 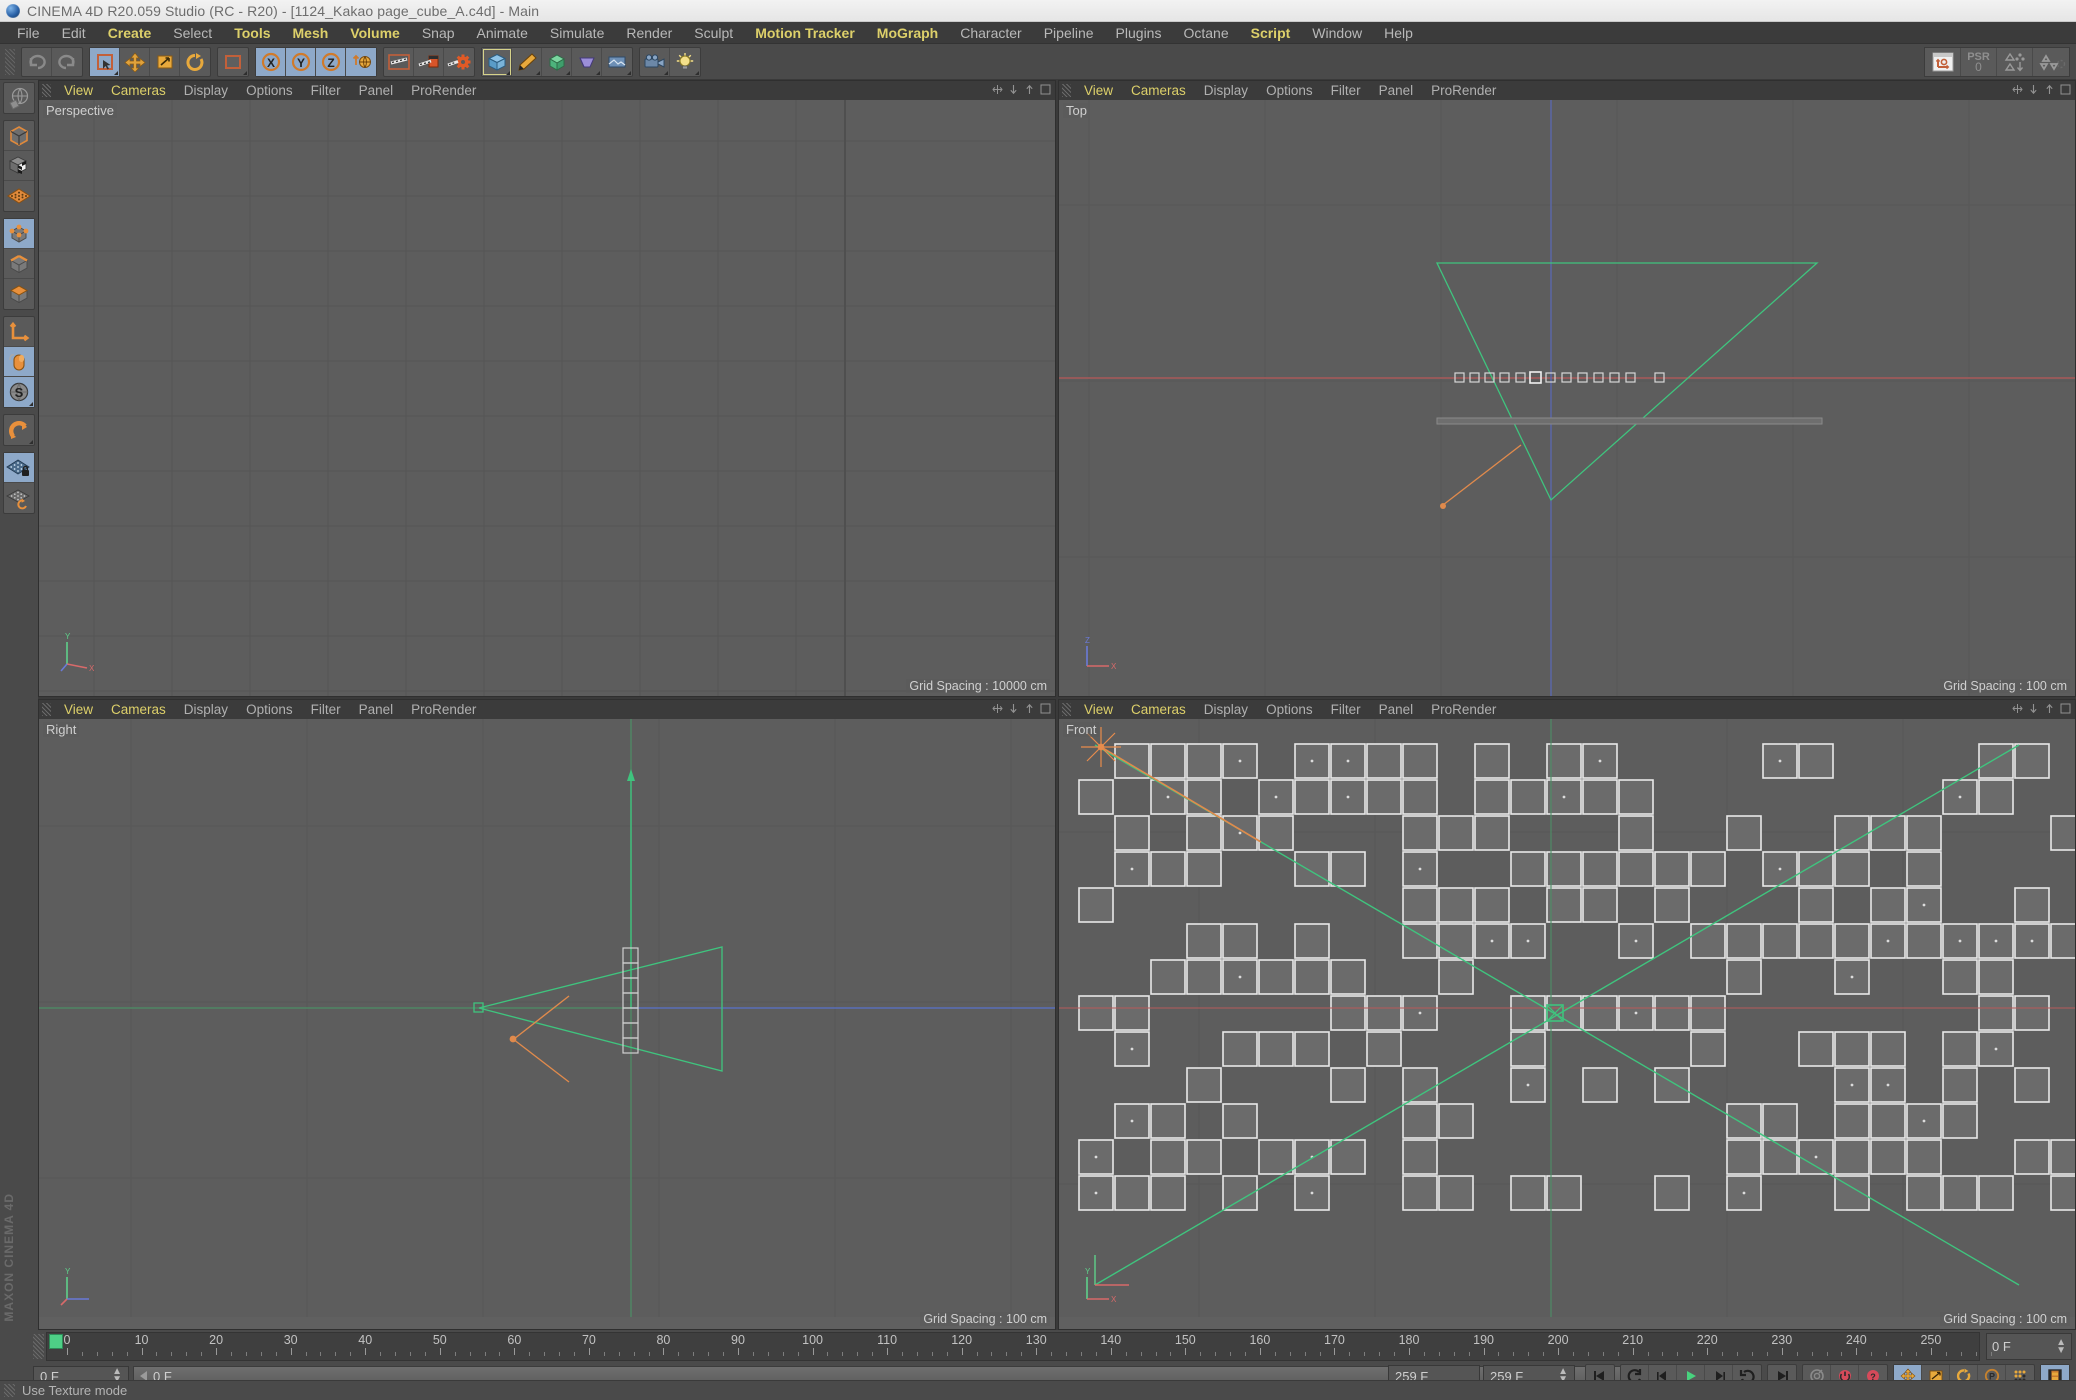 What do you see at coordinates (655, 61) in the screenshot?
I see `add-camera-icon` at bounding box center [655, 61].